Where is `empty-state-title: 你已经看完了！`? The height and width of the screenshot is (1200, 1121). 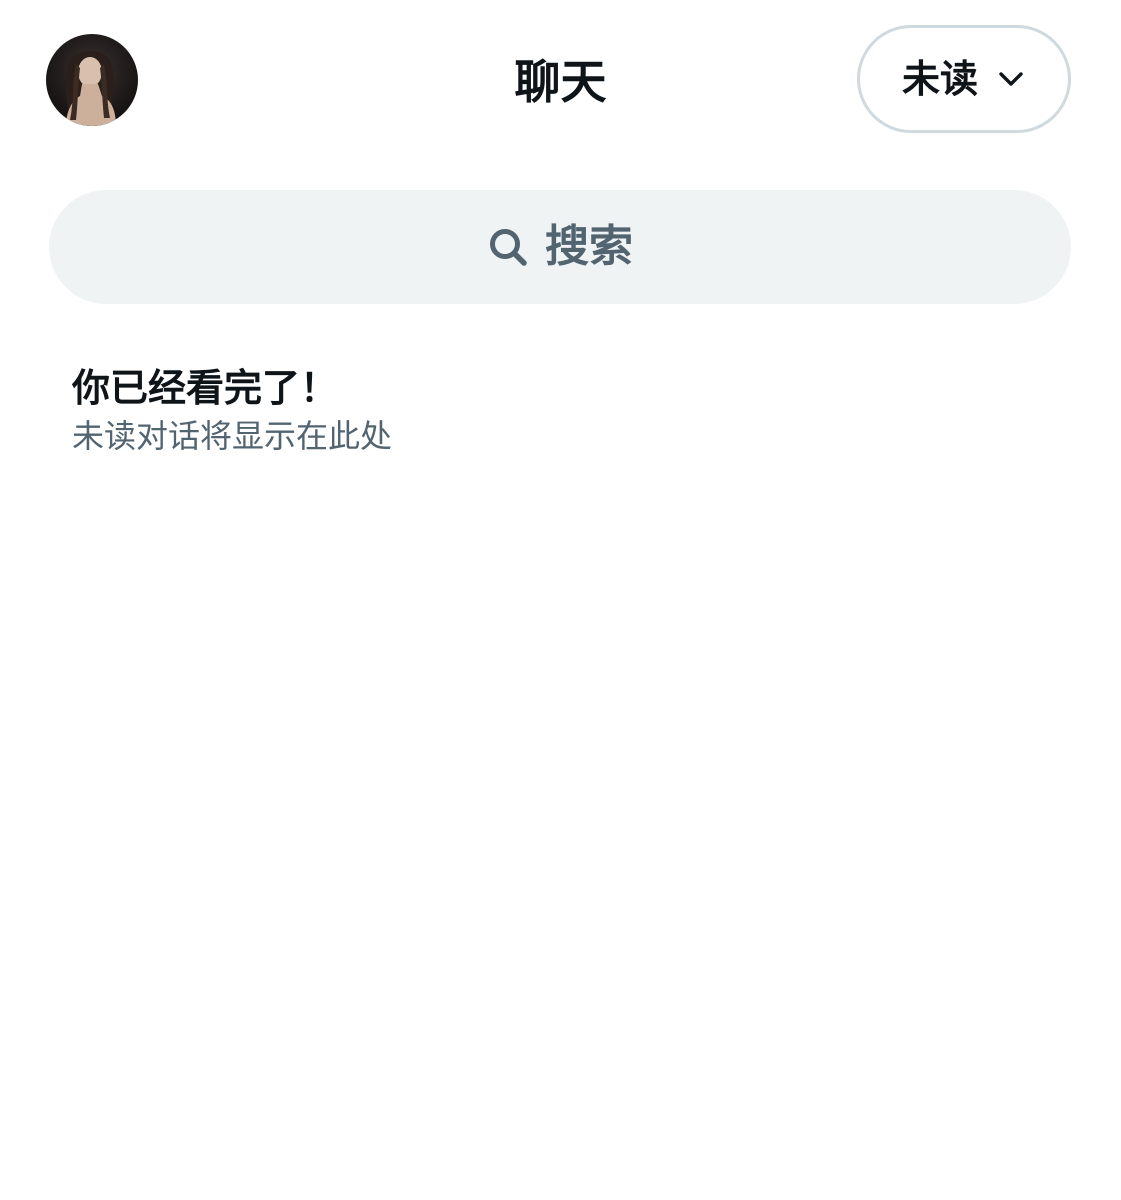 empty-state-title: 你已经看完了！ is located at coordinates (205, 388).